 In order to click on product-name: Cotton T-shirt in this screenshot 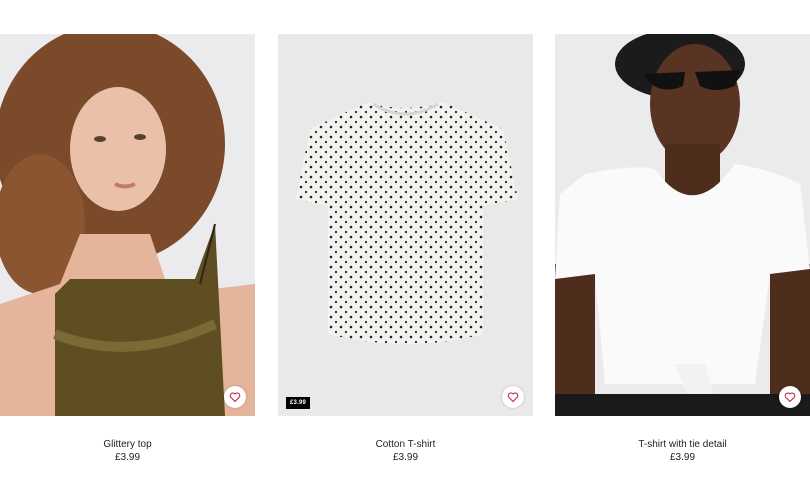, I will do `click(405, 444)`.